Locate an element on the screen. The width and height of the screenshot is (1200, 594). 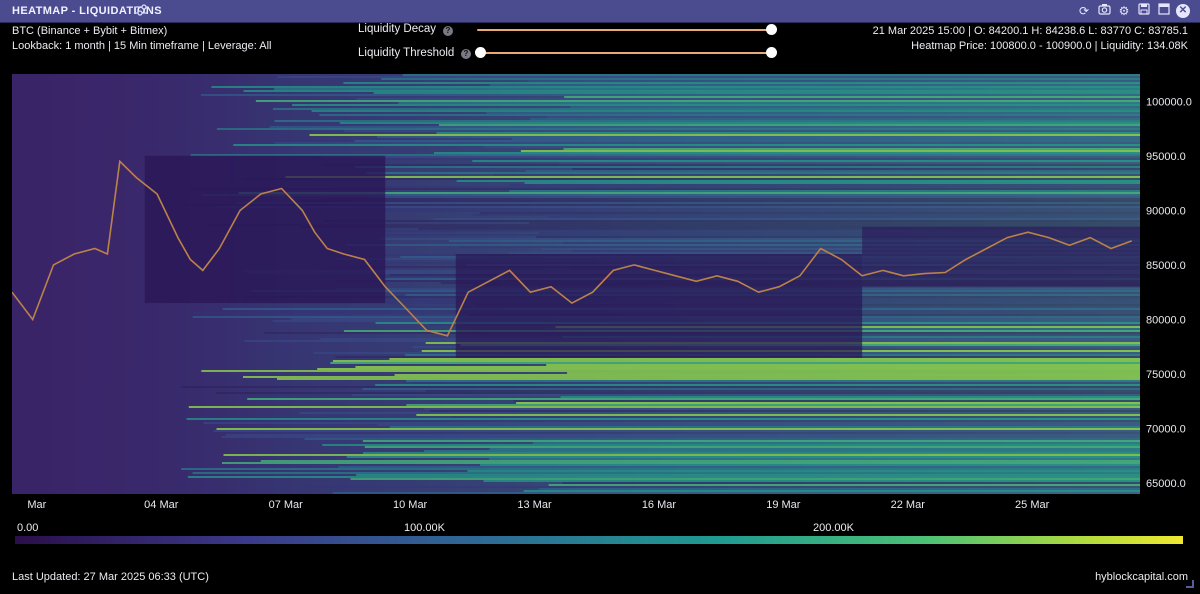
save-icon is located at coordinates (1144, 11).